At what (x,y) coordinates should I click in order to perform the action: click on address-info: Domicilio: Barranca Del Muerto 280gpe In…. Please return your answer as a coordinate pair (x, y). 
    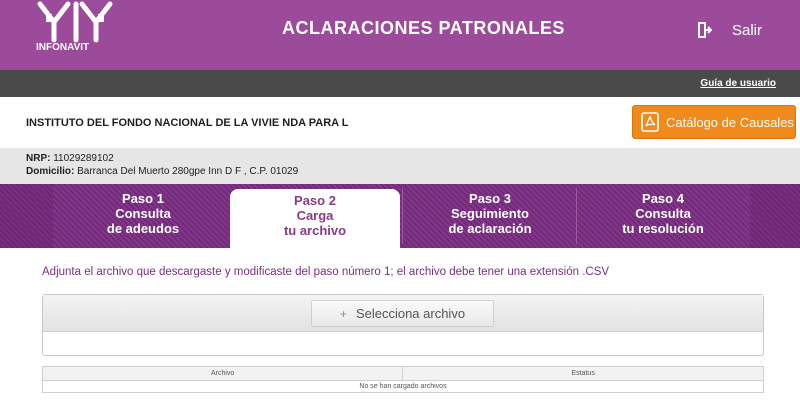
    Looking at the image, I should click on (162, 171).